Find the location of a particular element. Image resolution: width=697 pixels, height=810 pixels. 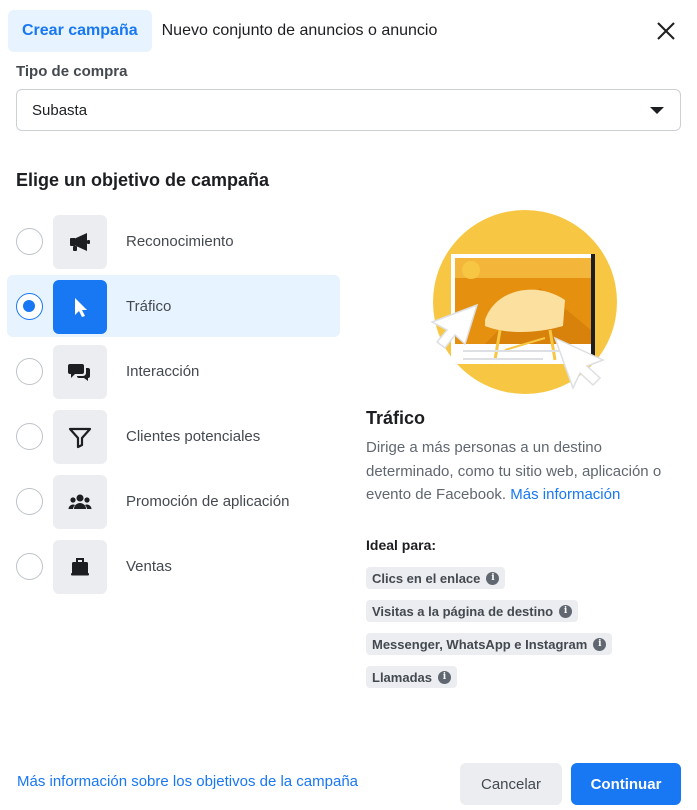

objective-leads: Clientes potenciales is located at coordinates (173, 436).